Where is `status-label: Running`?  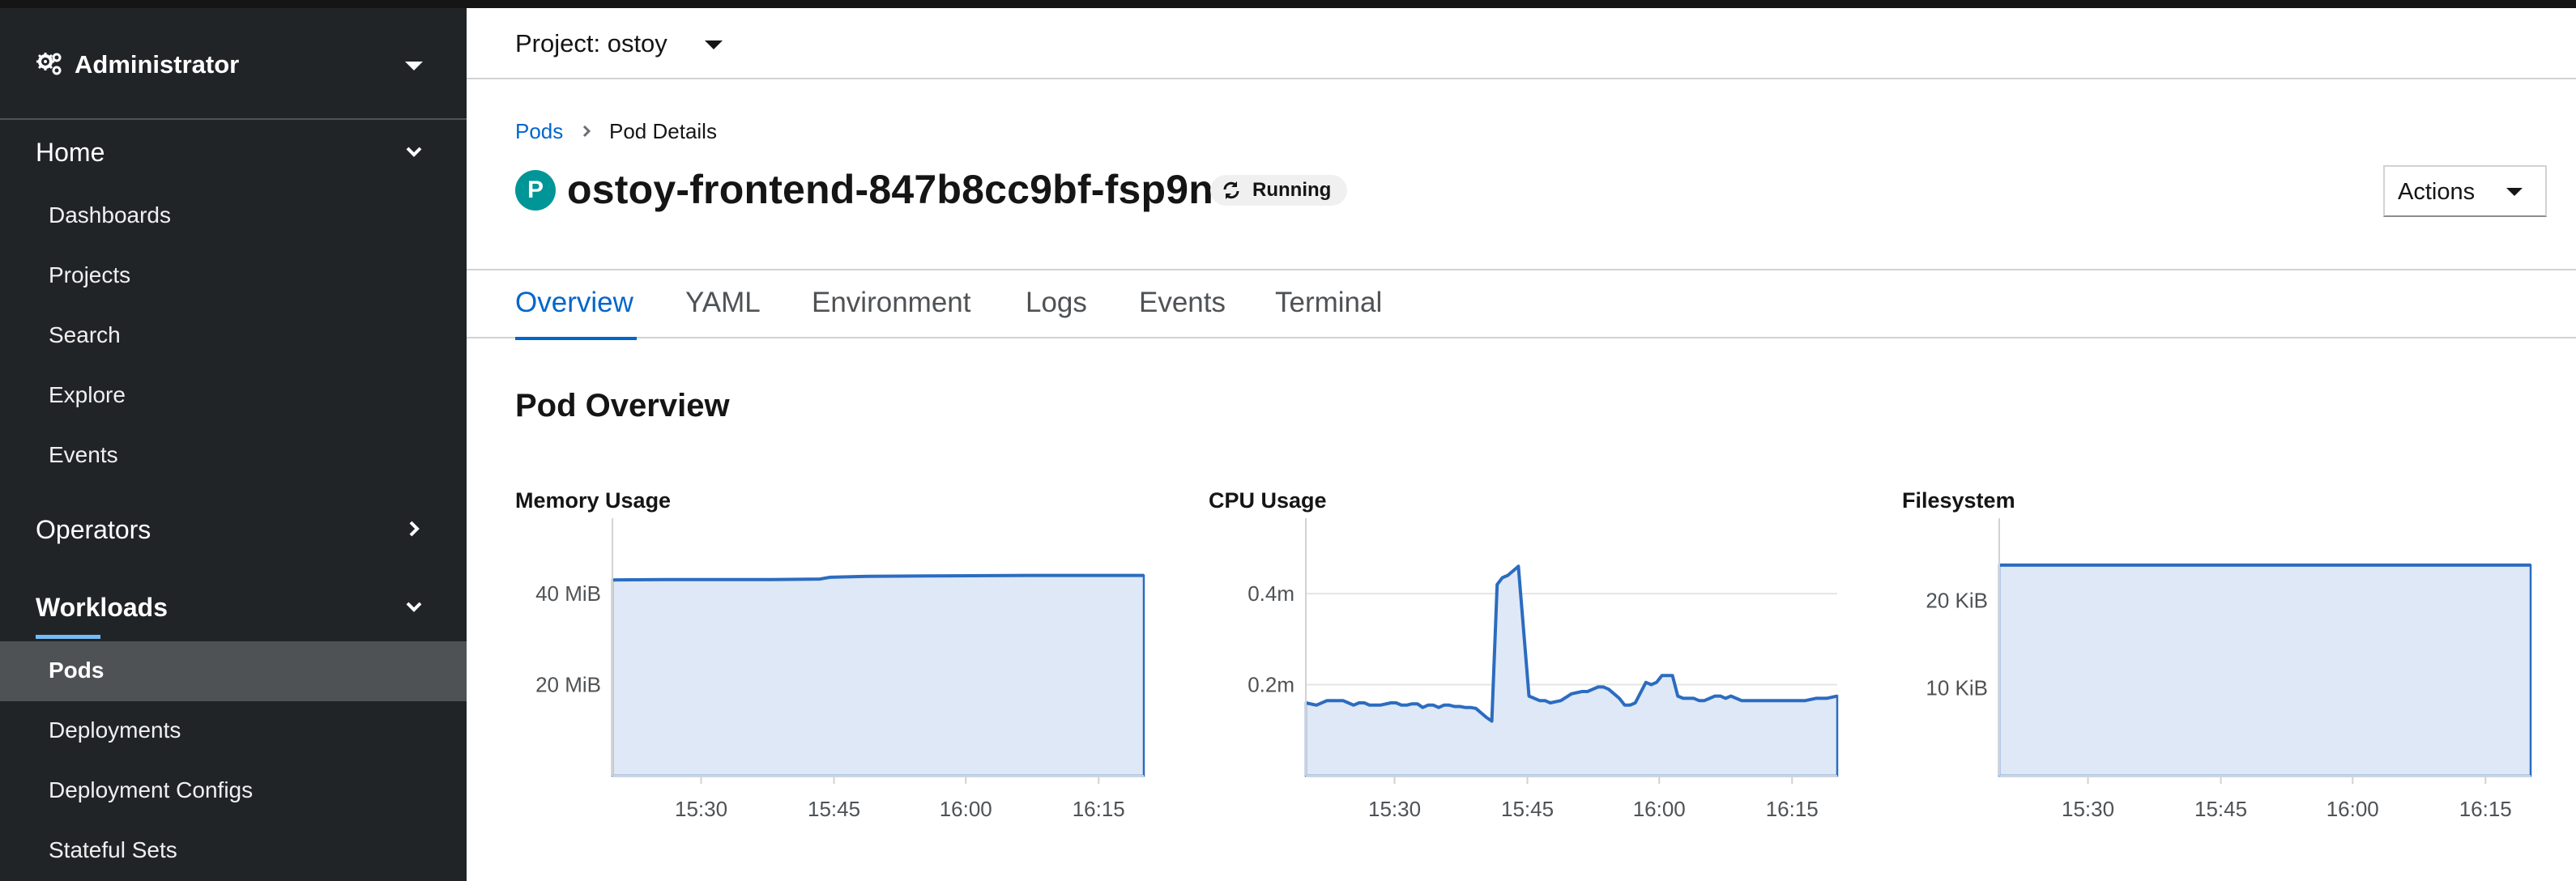
status-label: Running is located at coordinates (1292, 190).